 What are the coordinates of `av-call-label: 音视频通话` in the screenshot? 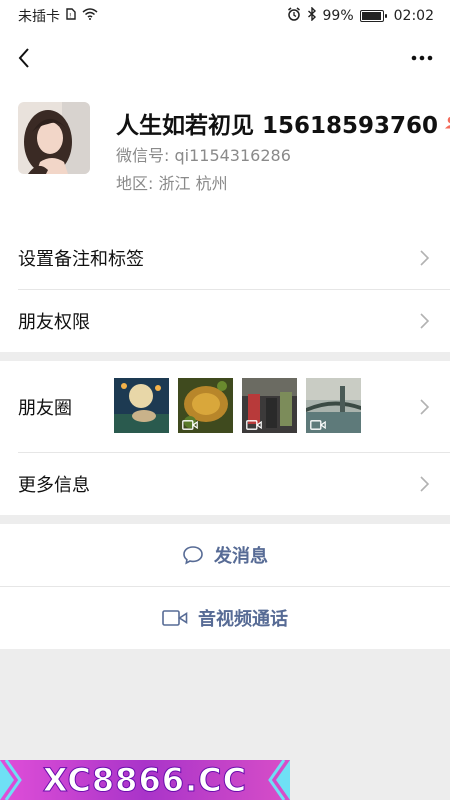 It's located at (243, 619).